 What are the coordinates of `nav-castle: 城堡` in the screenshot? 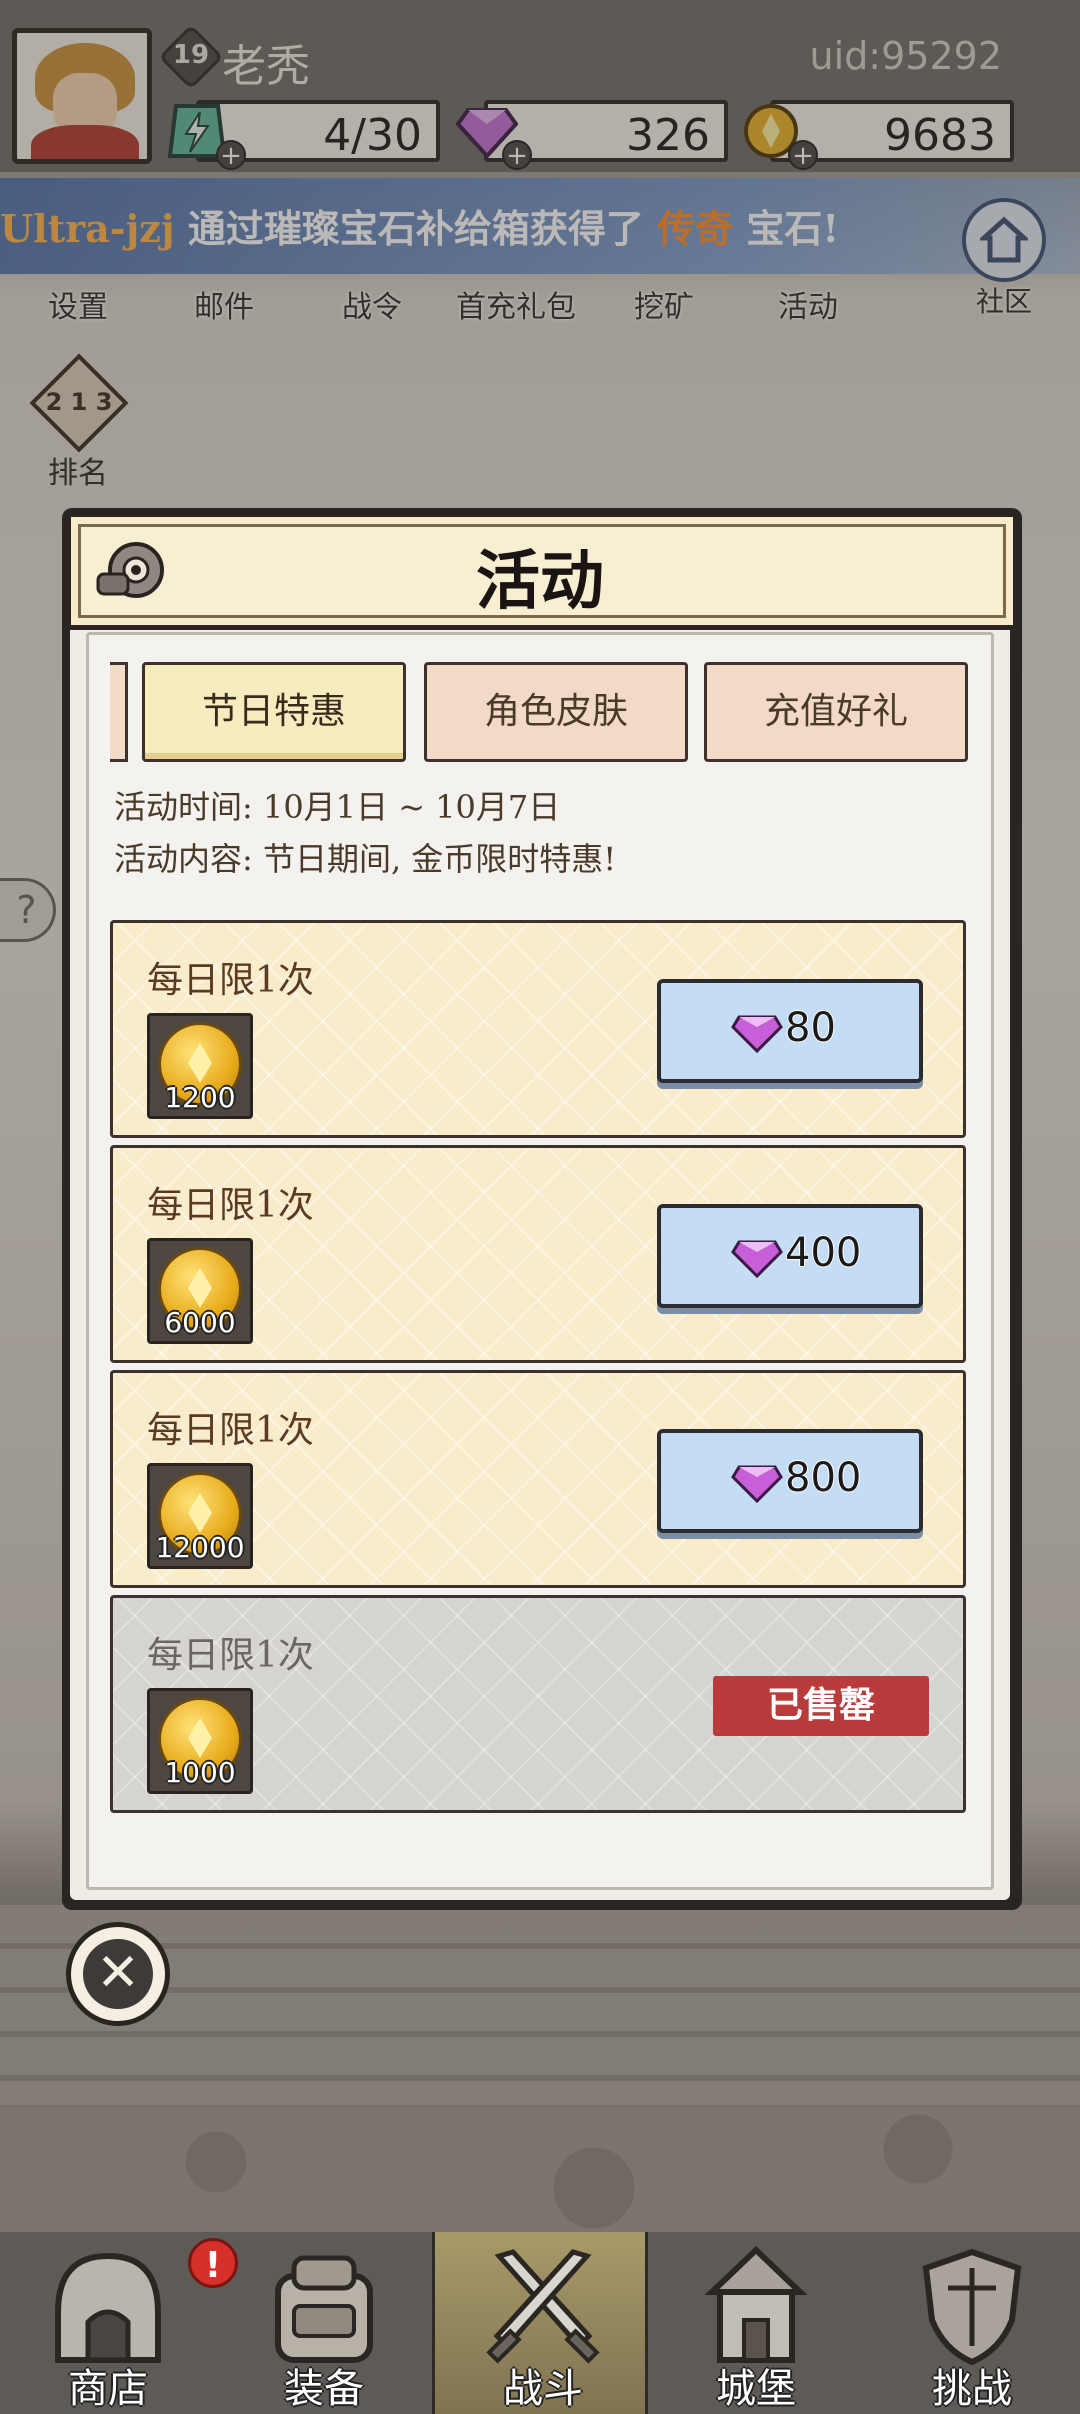 It's located at (756, 2323).